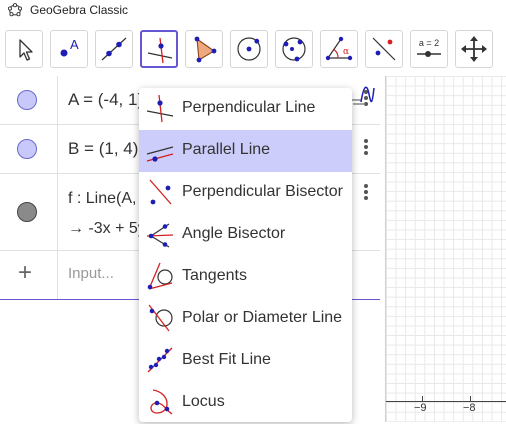  I want to click on point-icon: A, so click(69, 47).